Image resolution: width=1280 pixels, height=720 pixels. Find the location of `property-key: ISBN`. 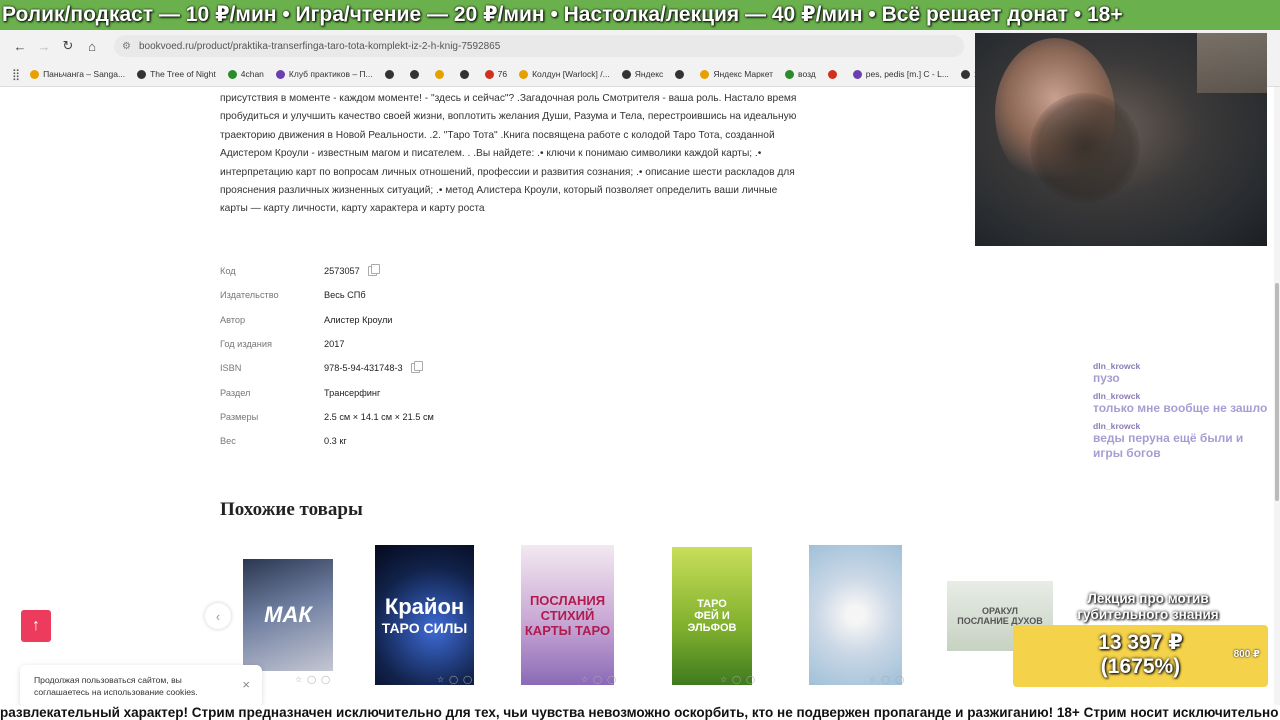

property-key: ISBN is located at coordinates (231, 368).